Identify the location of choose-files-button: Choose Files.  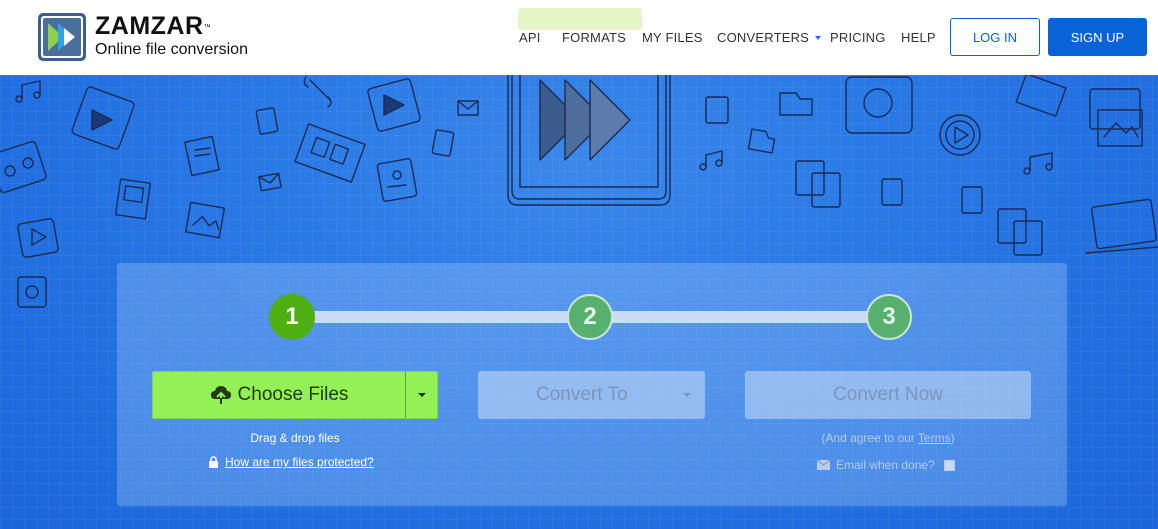
(295, 395).